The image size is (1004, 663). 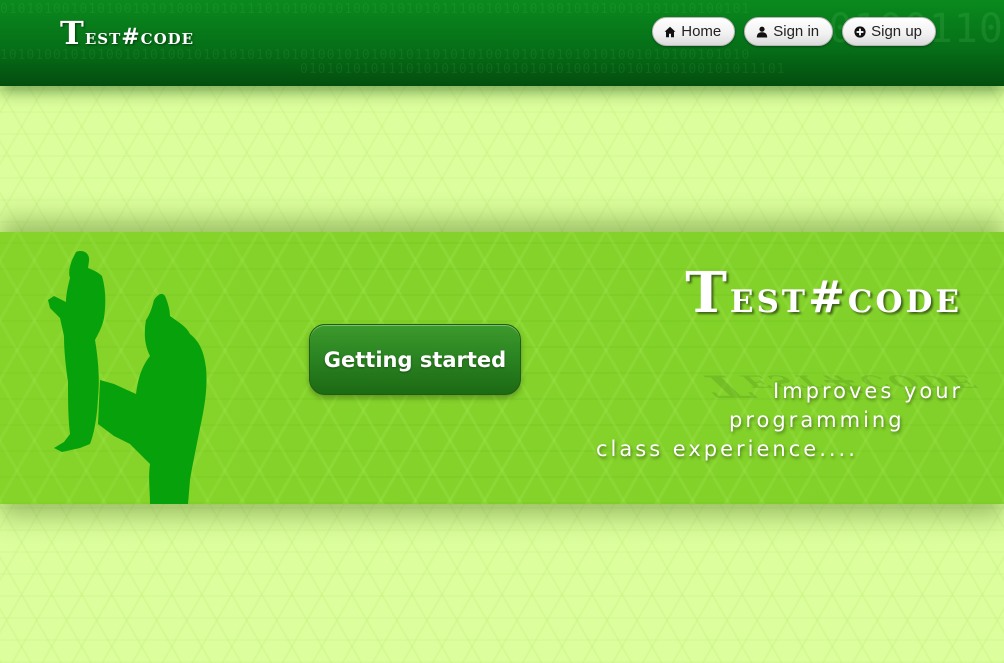 I want to click on home-button: Home, so click(x=694, y=31).